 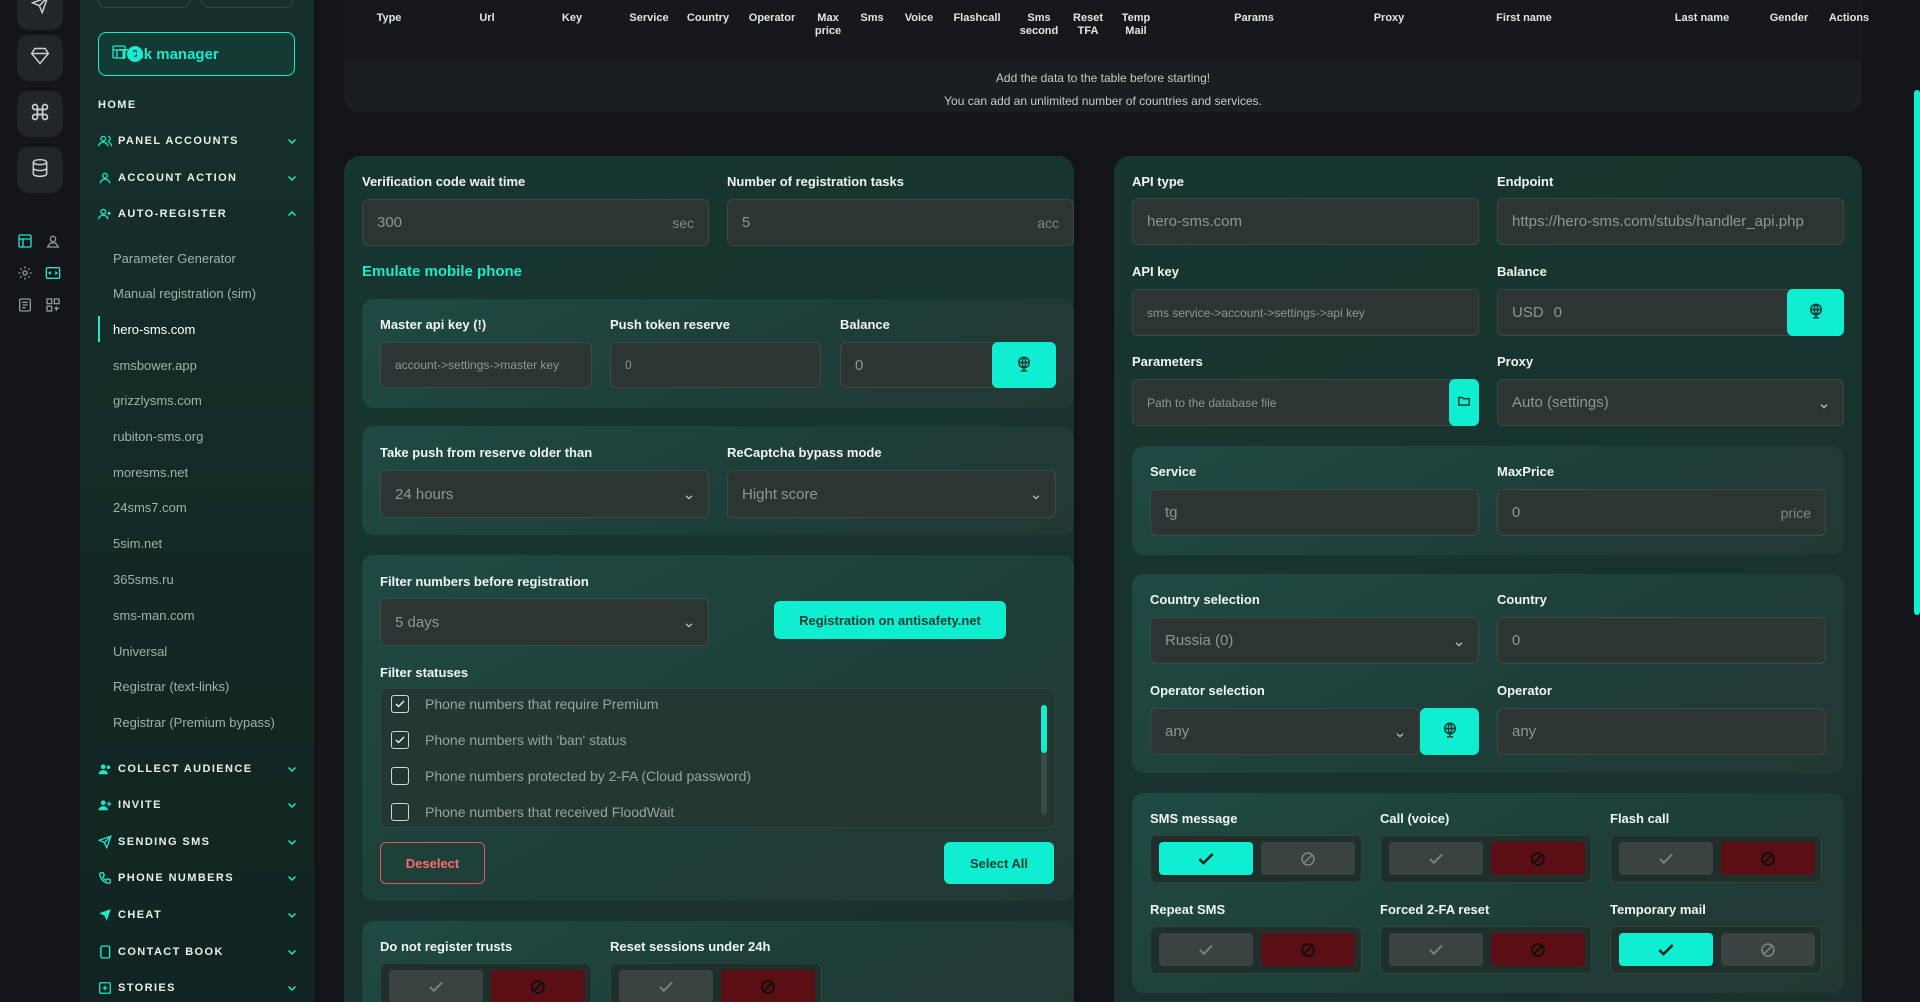 I want to click on task-manager-button: Task manager 0, so click(x=196, y=54).